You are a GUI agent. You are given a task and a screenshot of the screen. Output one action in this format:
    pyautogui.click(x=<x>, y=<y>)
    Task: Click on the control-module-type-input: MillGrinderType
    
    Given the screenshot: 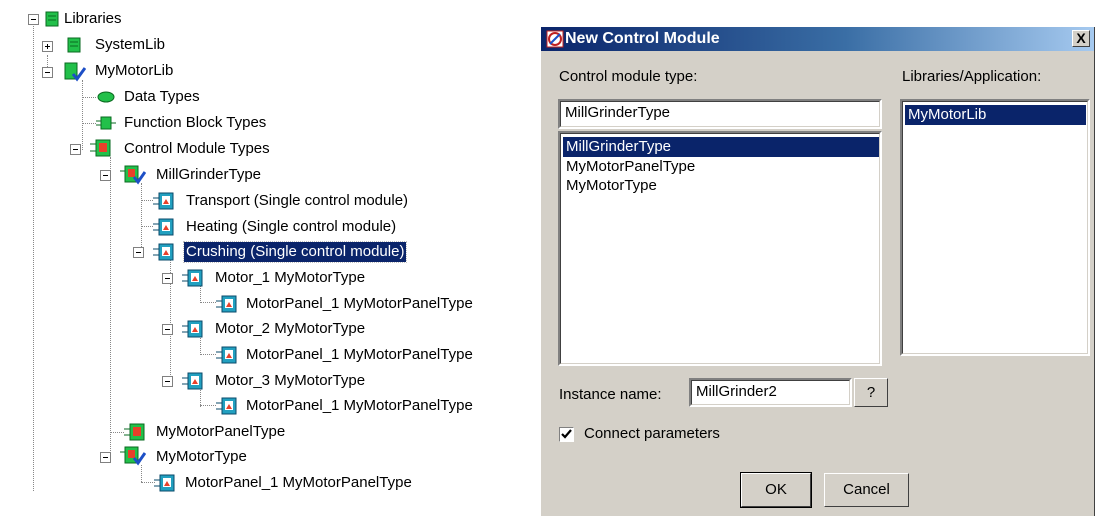 What is the action you would take?
    pyautogui.click(x=720, y=114)
    